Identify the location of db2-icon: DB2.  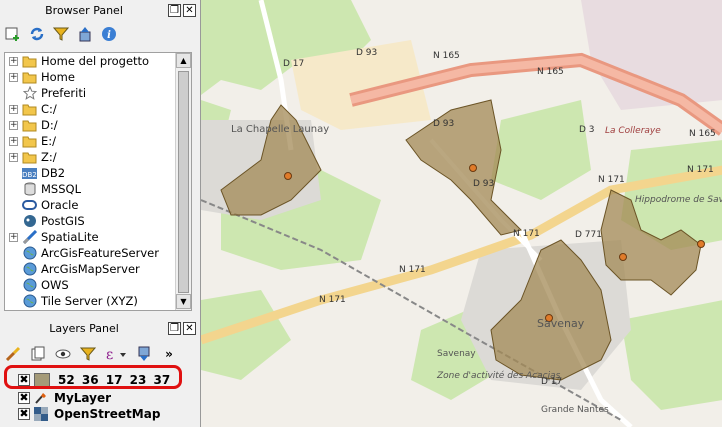
(29, 173).